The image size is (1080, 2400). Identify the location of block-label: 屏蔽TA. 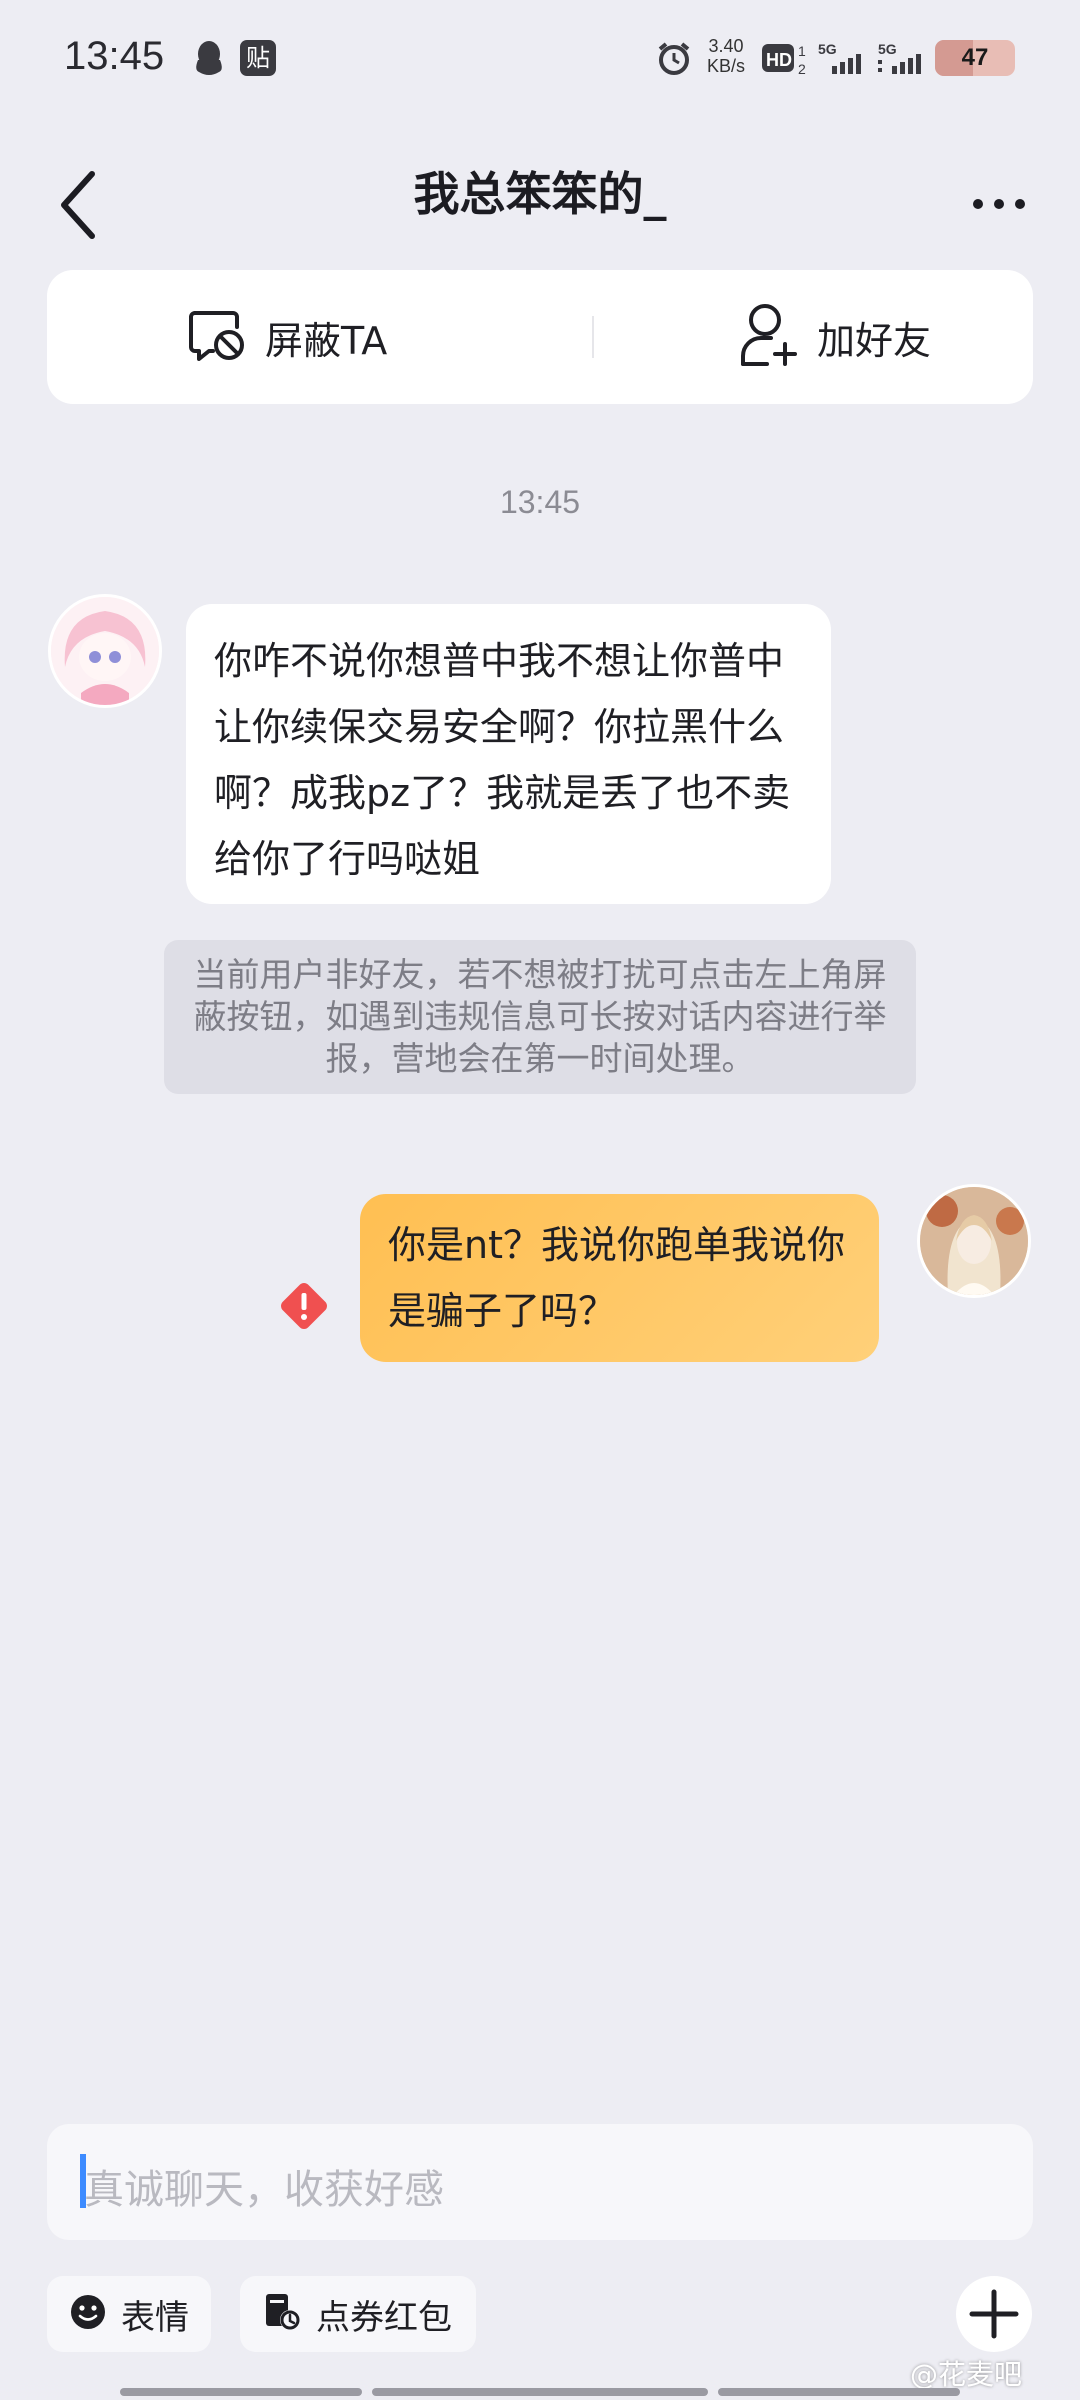
(326, 340).